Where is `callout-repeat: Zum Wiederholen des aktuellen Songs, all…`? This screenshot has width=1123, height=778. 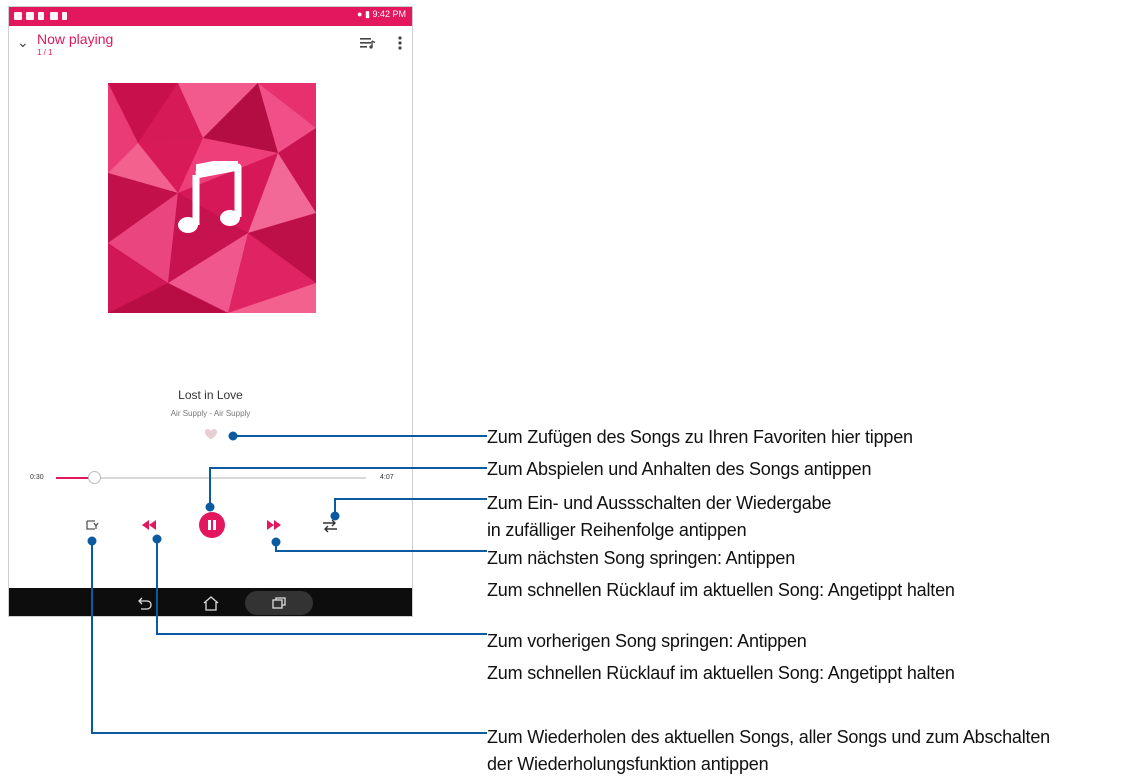 callout-repeat: Zum Wiederholen des aktuellen Songs, all… is located at coordinates (768, 750).